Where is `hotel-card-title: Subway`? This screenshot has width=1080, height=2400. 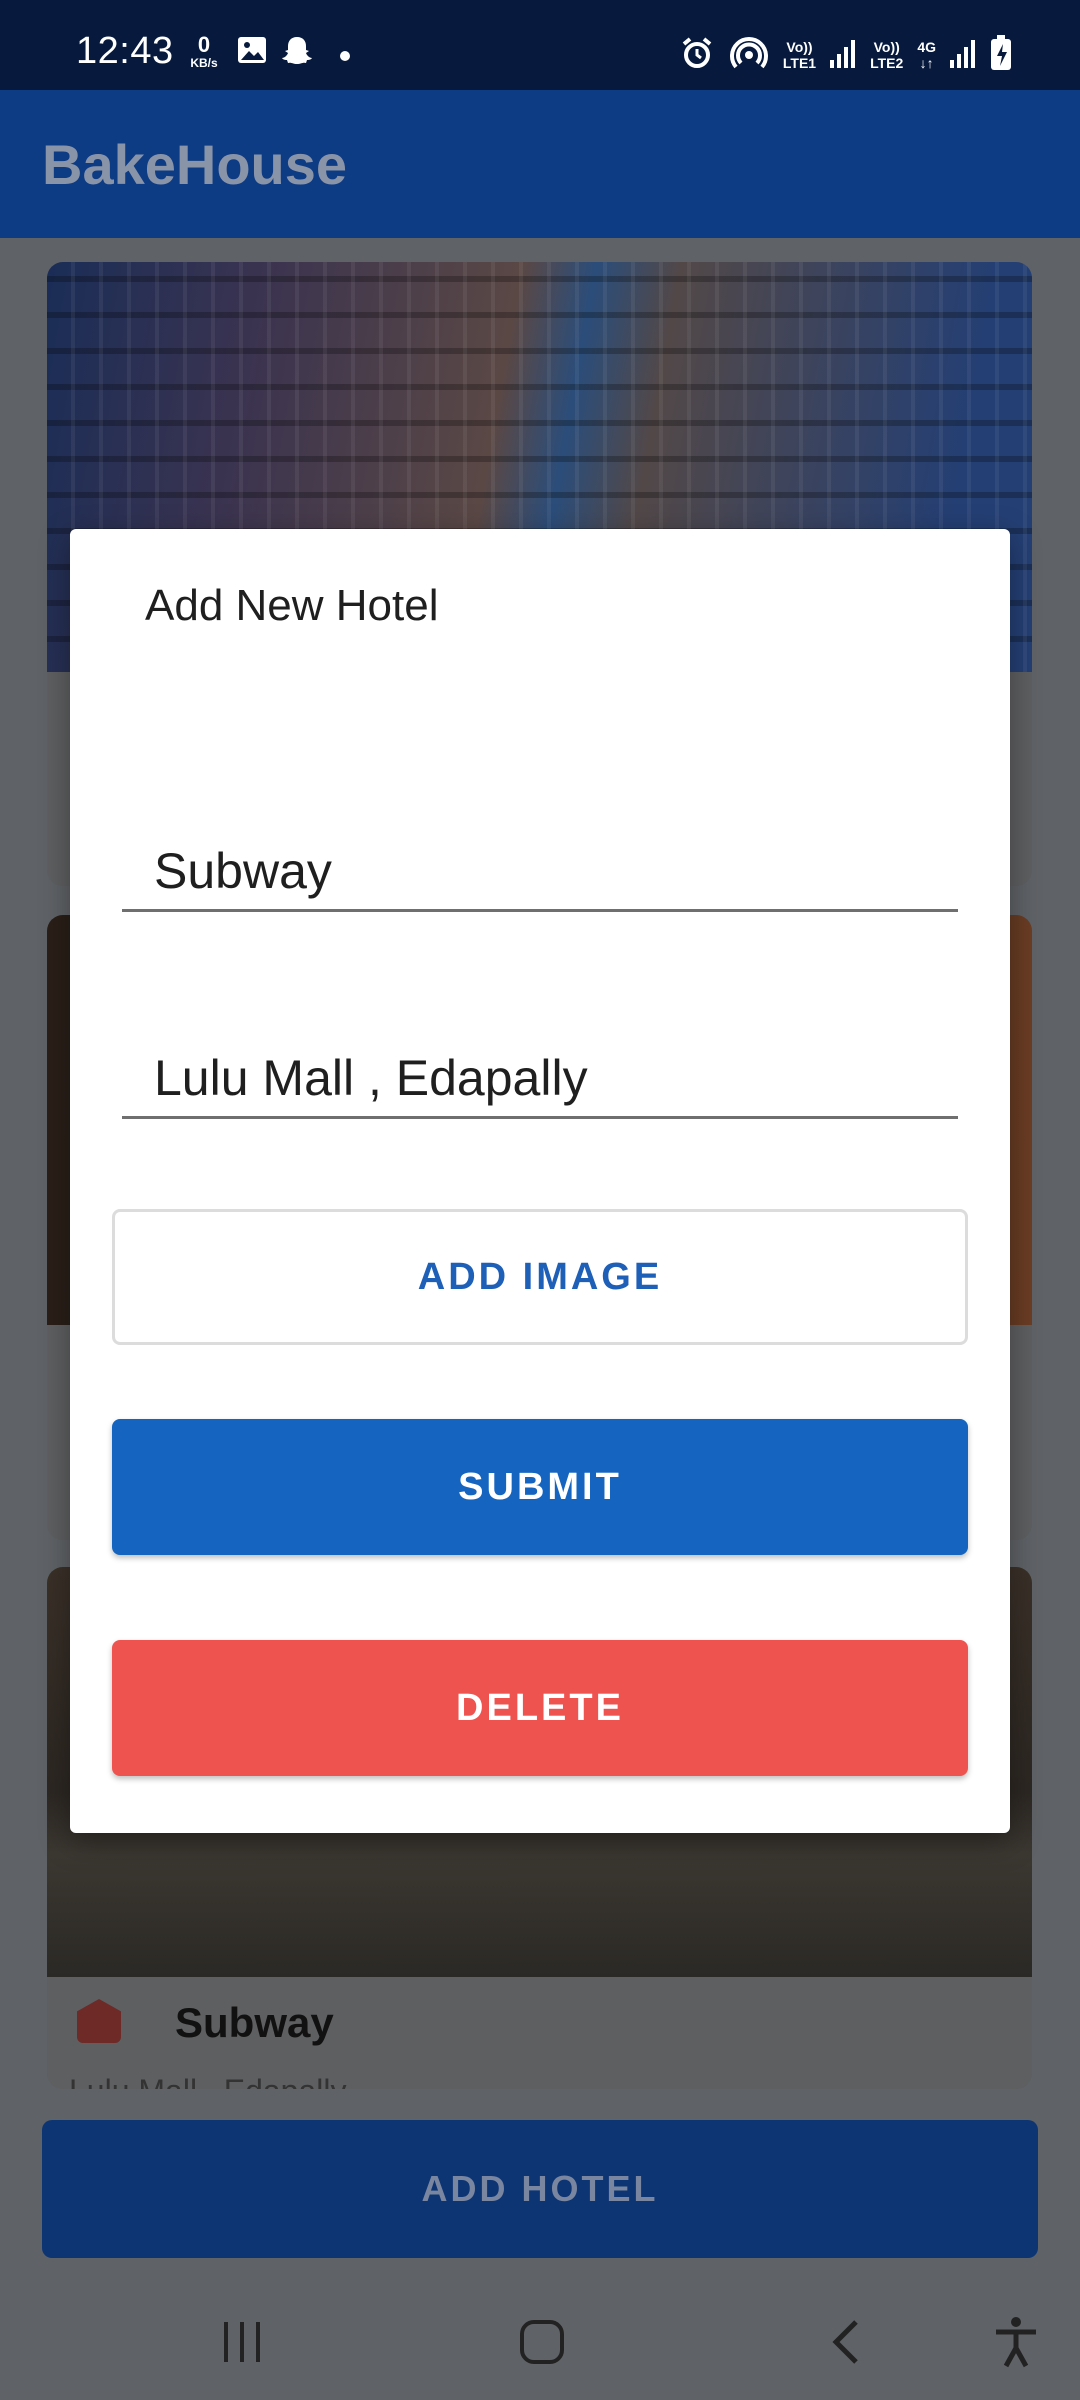 hotel-card-title: Subway is located at coordinates (254, 2022).